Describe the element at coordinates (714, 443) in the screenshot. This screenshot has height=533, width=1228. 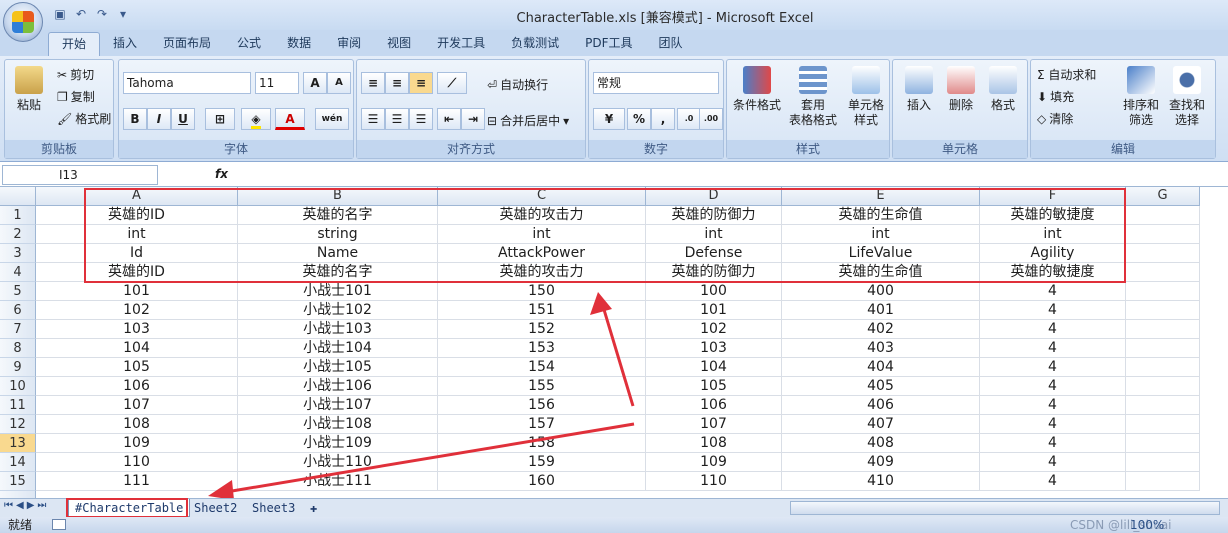
I see `cell-d13: 108` at that location.